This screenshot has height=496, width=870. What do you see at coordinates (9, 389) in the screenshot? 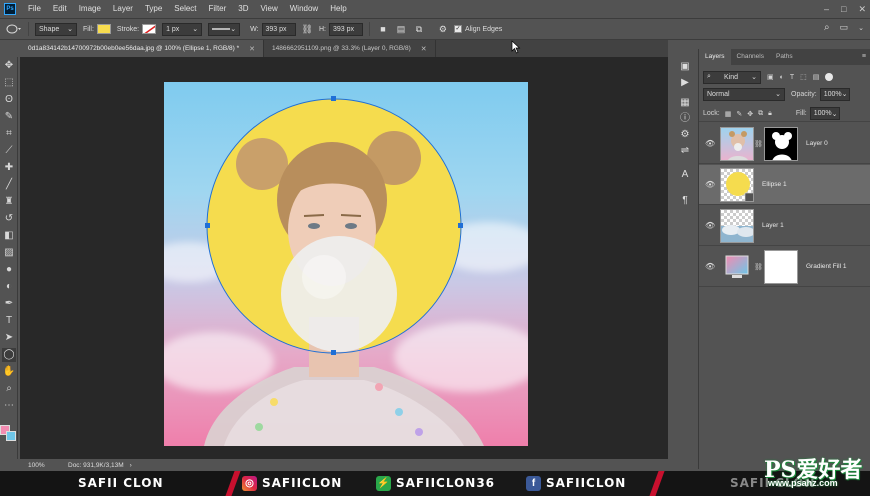
I see `zoom-icon: ⌕` at bounding box center [9, 389].